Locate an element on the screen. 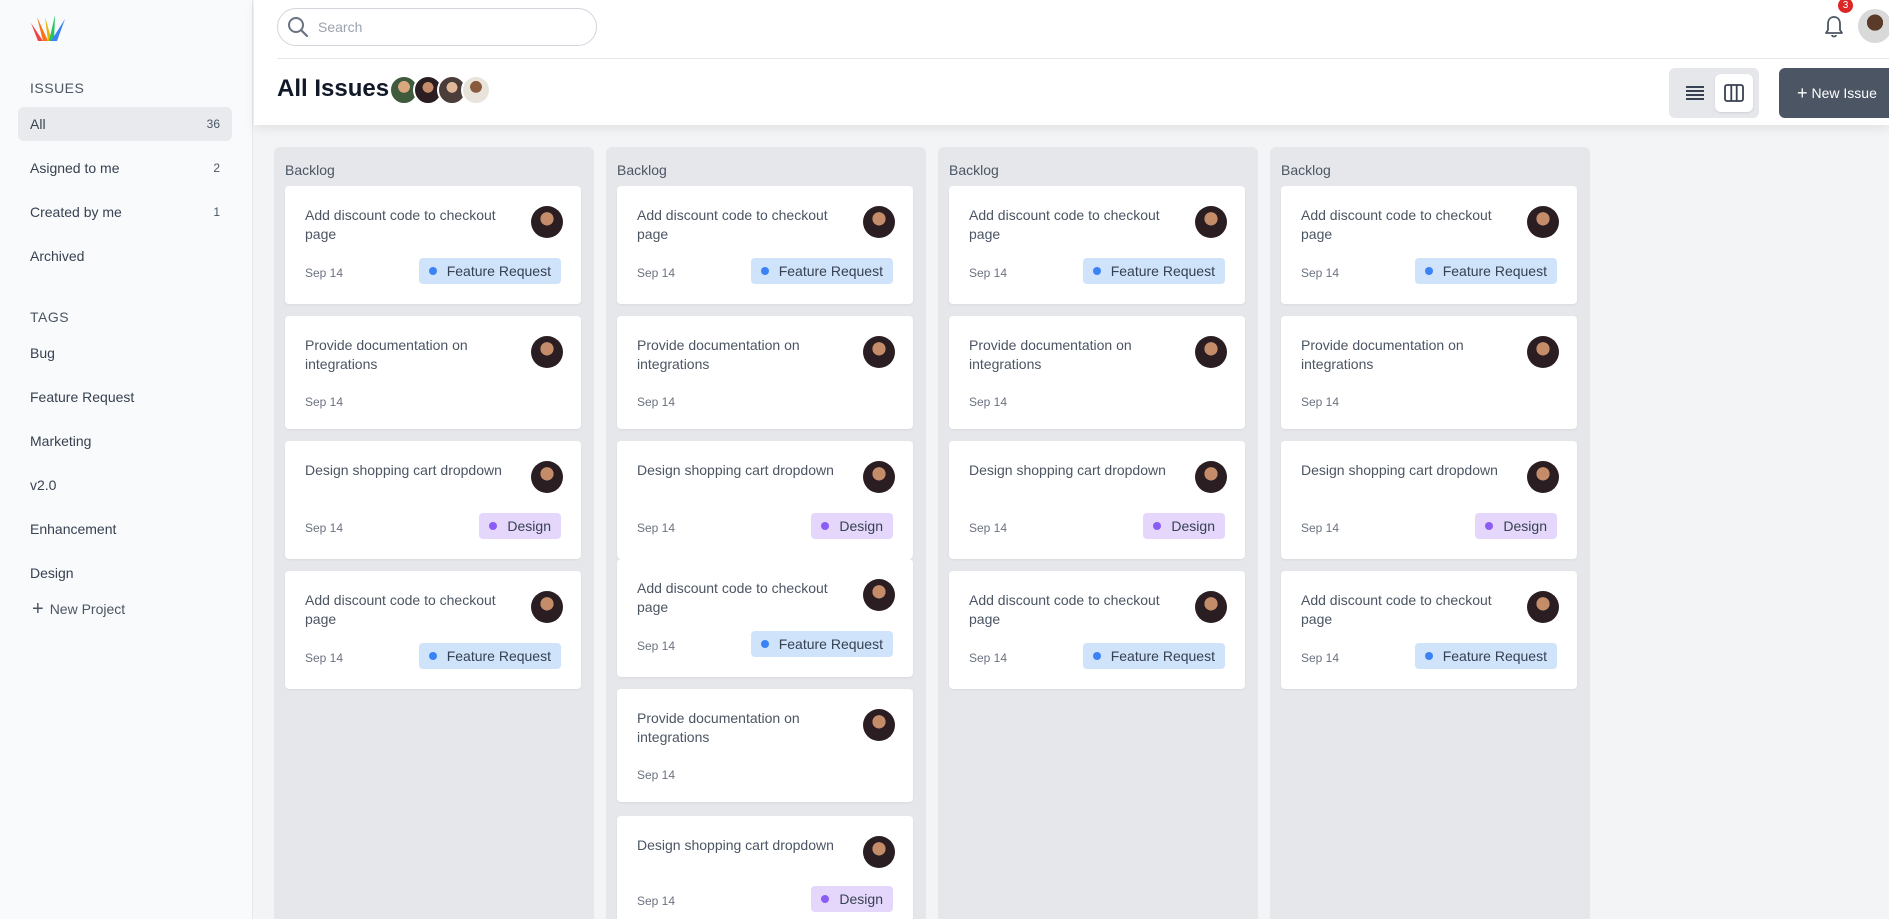 This screenshot has height=919, width=1889. sidebar-tag-design: Design is located at coordinates (125, 573).